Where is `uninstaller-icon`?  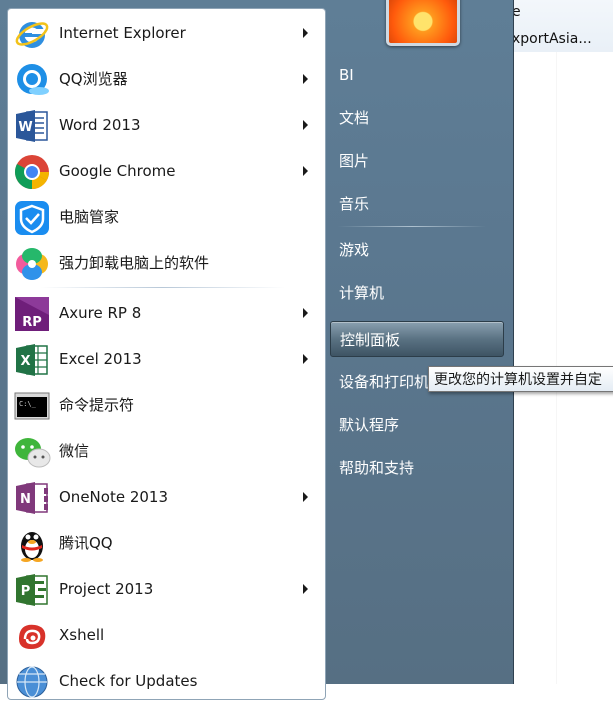 uninstaller-icon is located at coordinates (32, 264).